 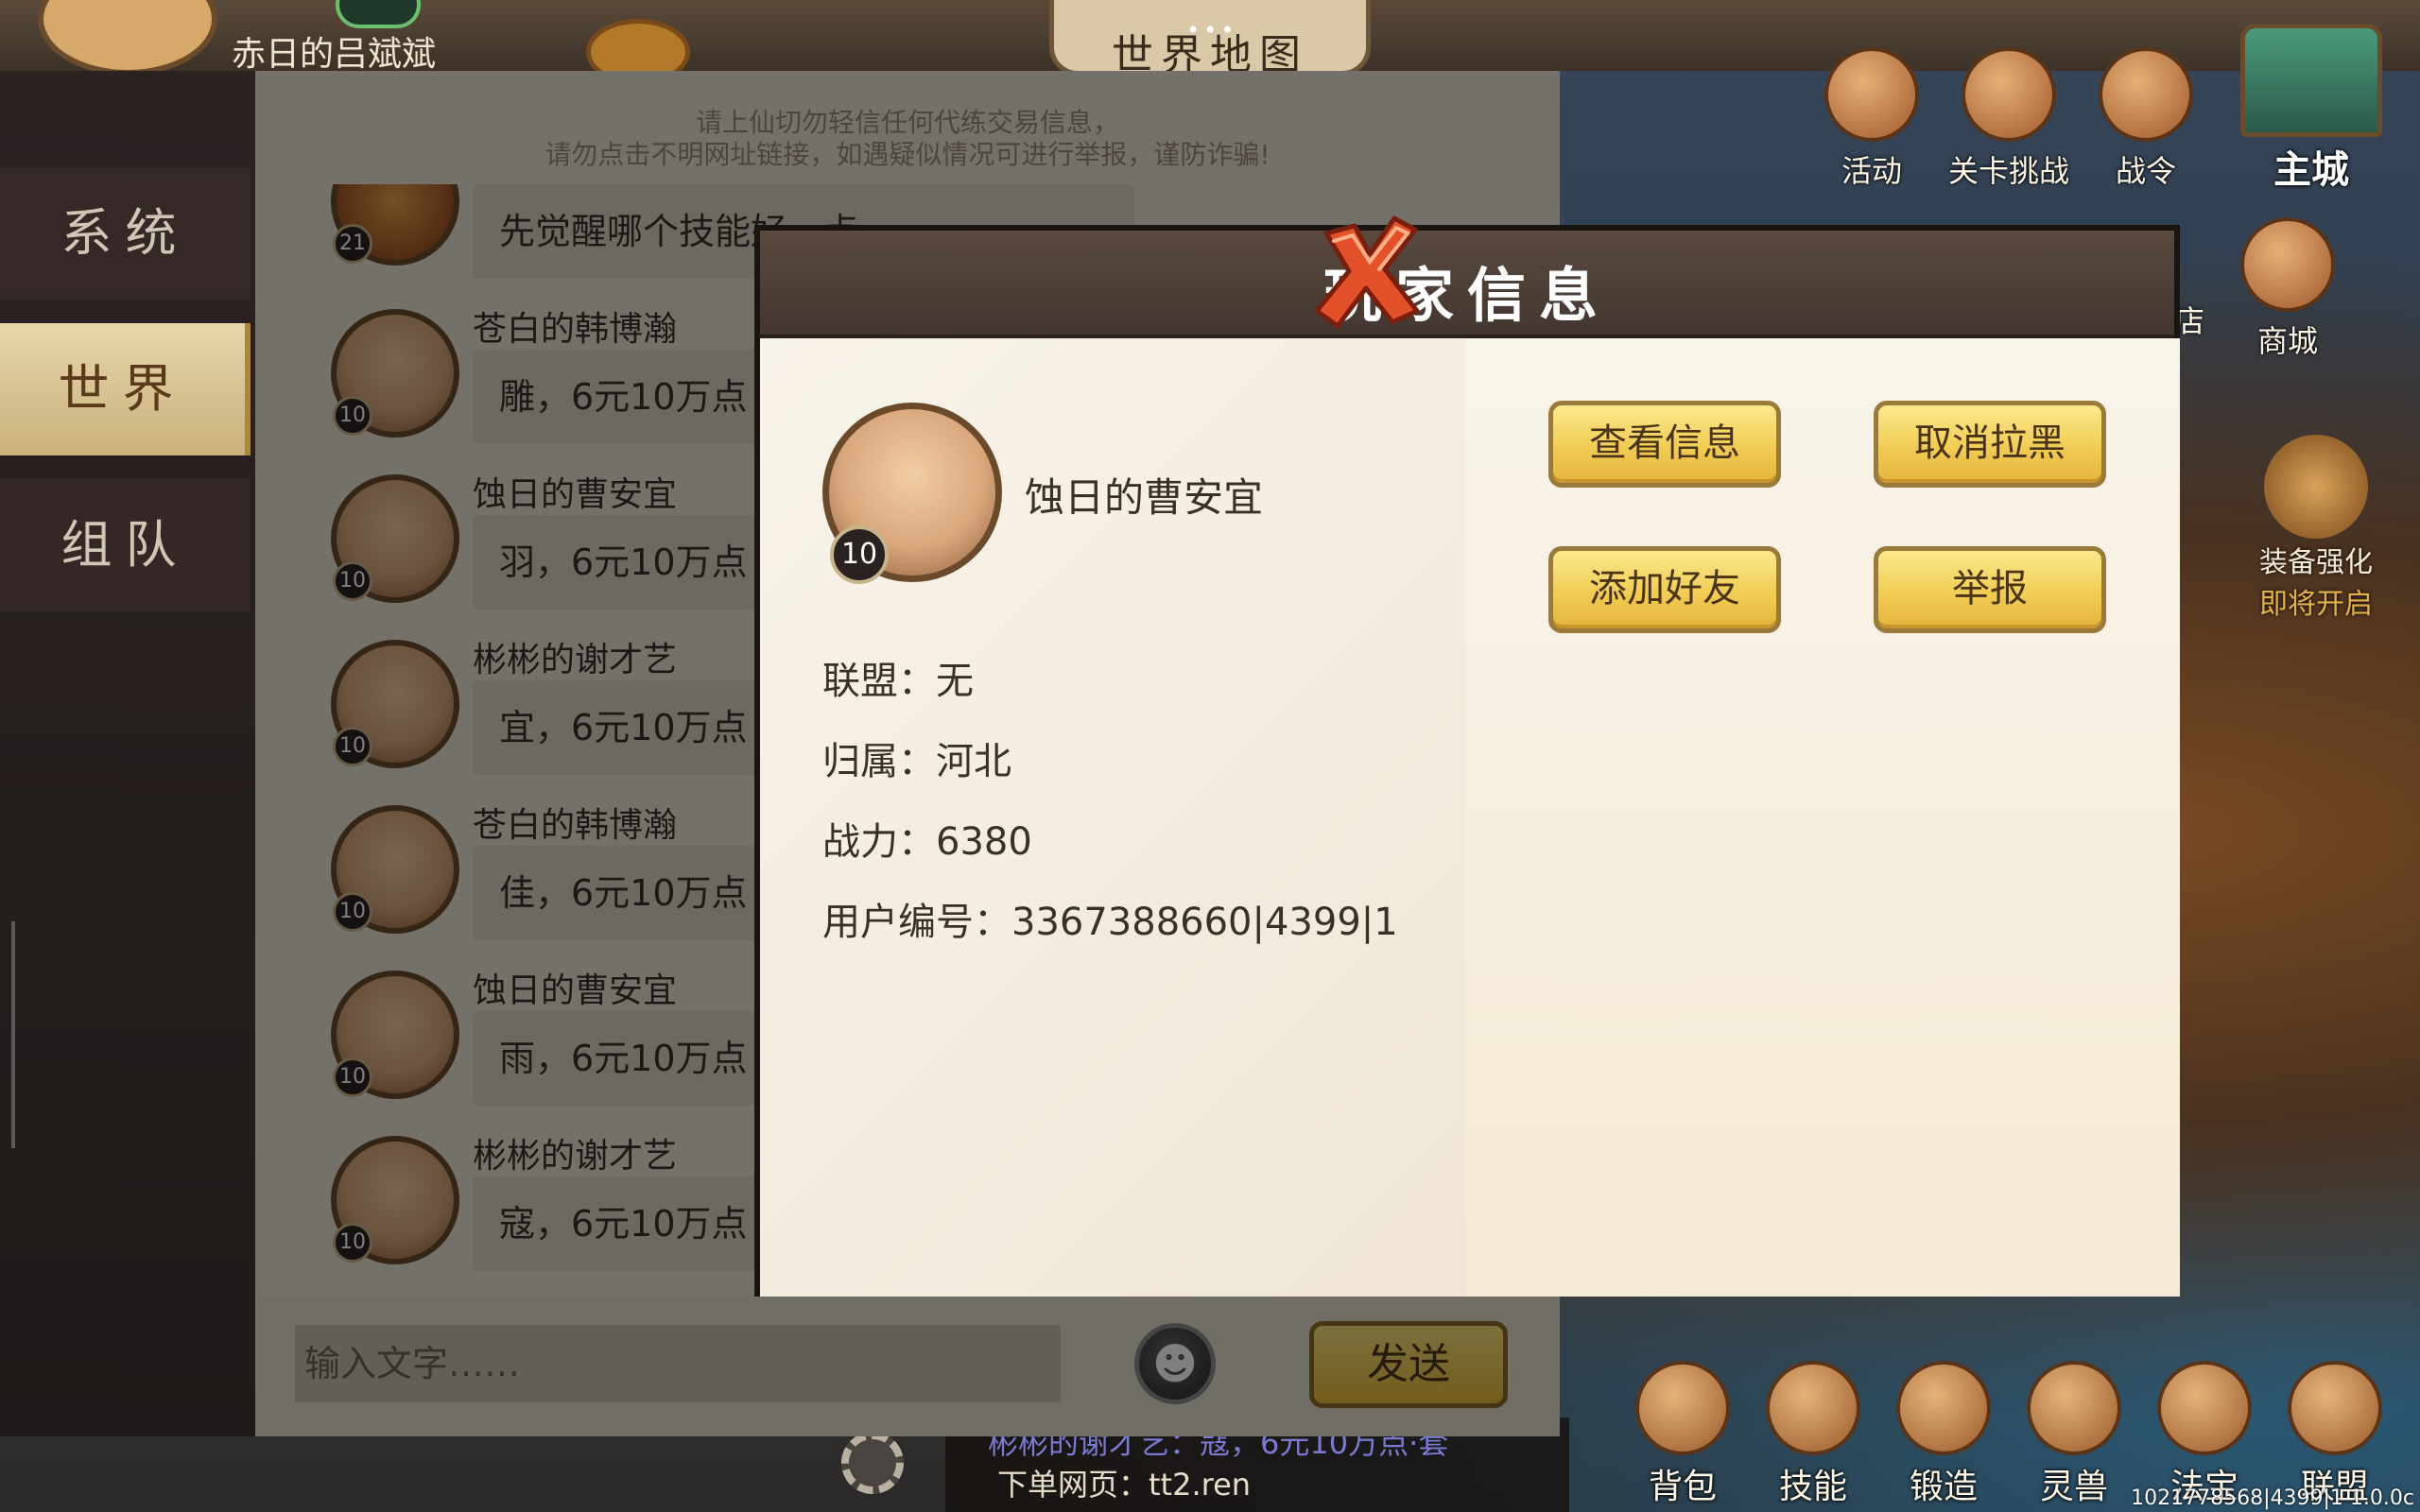 I want to click on user-id-info: 用户编号：3367388660|4399|1, so click(x=1110, y=922).